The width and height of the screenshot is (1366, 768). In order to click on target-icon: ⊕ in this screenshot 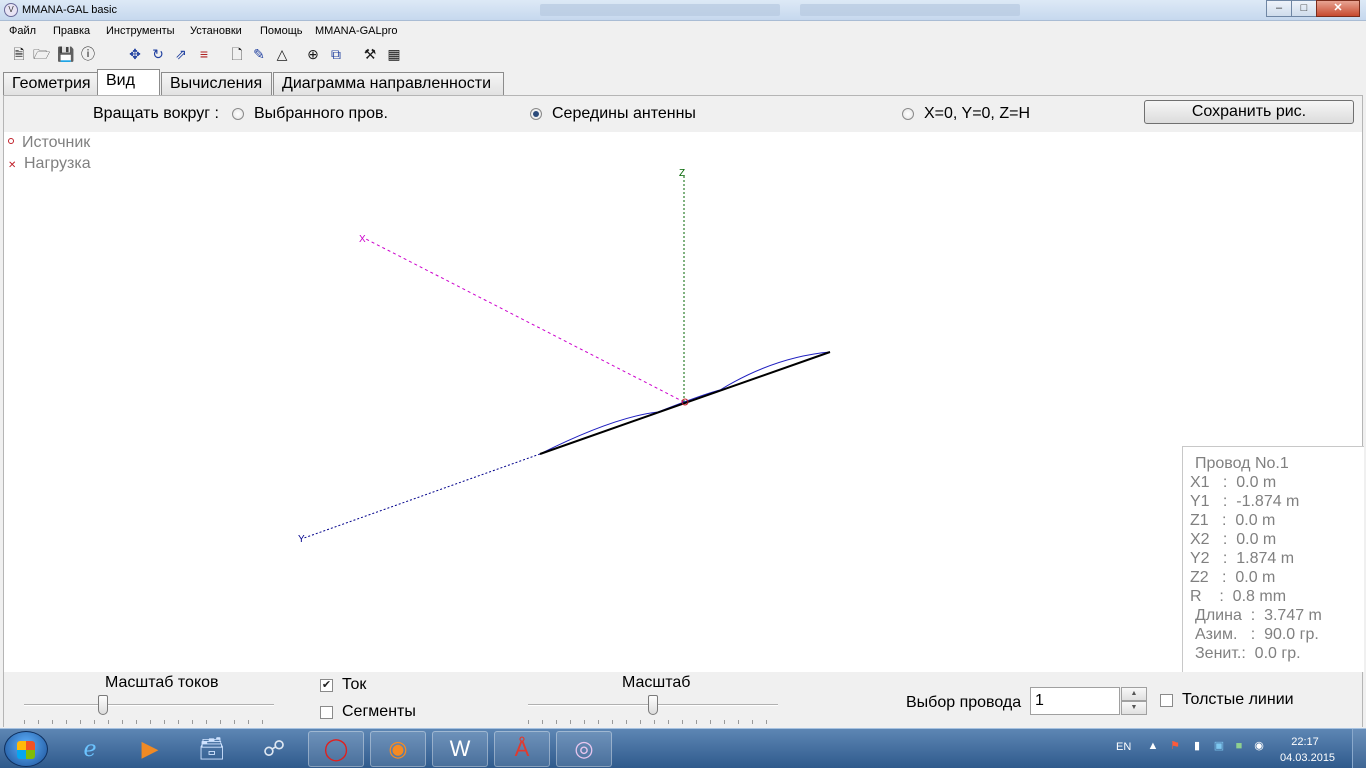, I will do `click(313, 54)`.